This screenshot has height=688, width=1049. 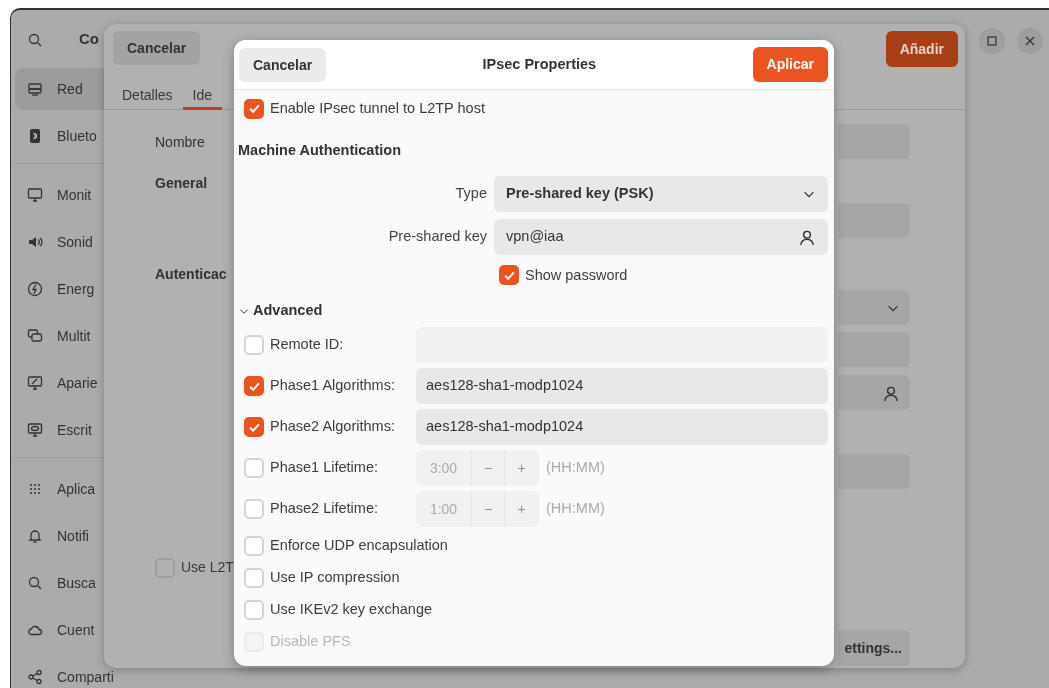 What do you see at coordinates (180, 142) in the screenshot?
I see `field-label: Nombre` at bounding box center [180, 142].